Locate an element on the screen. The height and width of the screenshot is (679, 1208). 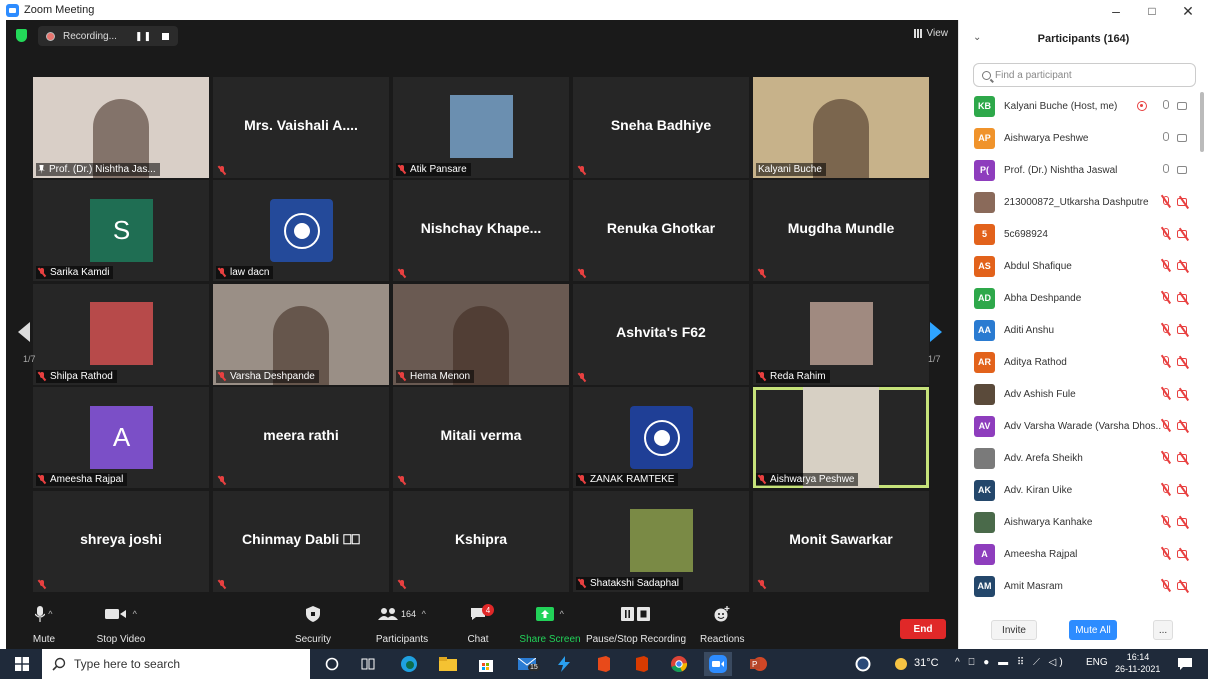
video-tile: Ashvita's F62 is located at coordinates (661, 334).